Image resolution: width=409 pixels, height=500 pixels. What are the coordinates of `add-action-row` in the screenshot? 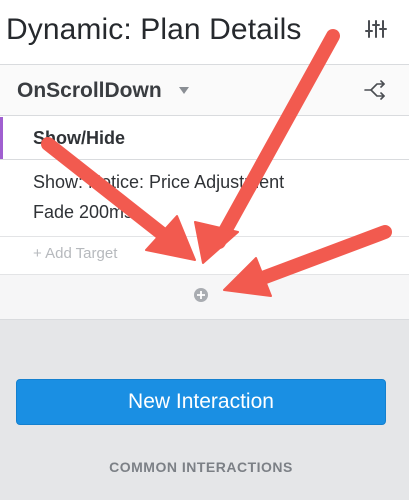 It's located at (204, 297).